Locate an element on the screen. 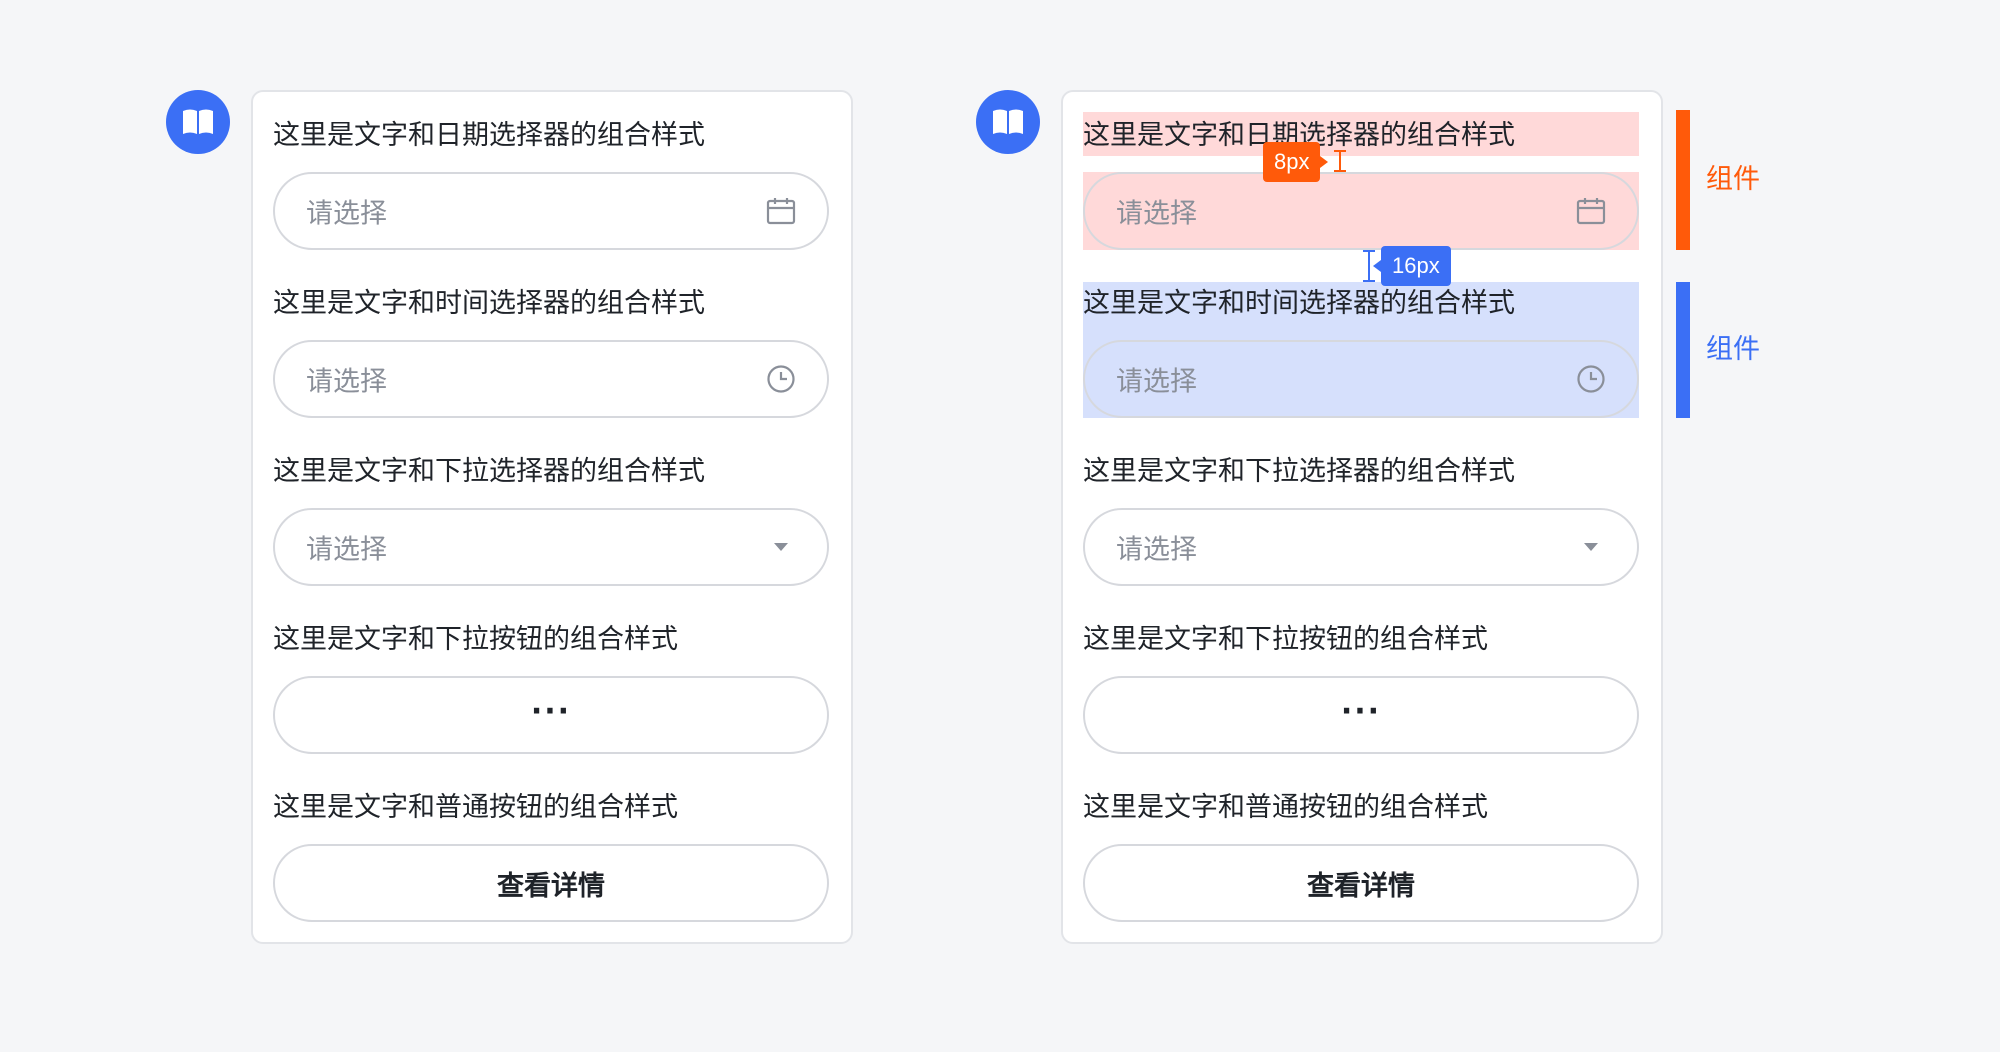  component-label-orange: 组件 is located at coordinates (1733, 179).